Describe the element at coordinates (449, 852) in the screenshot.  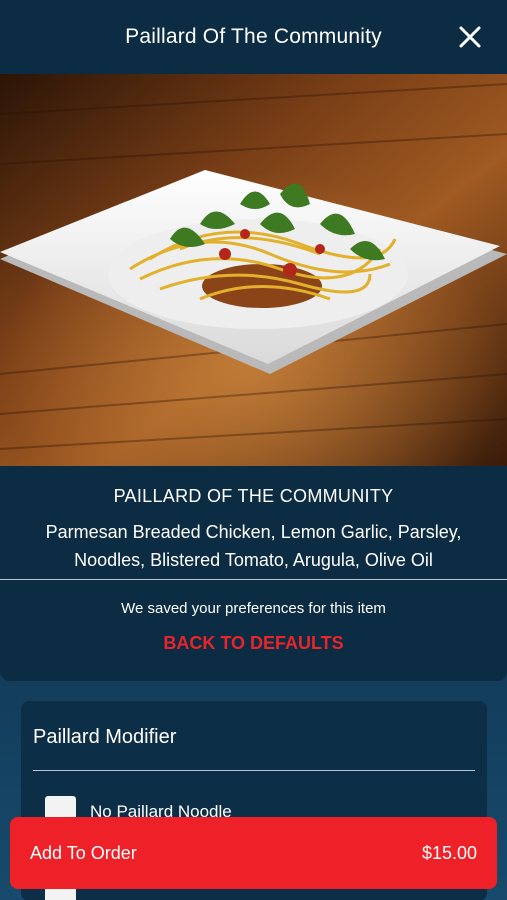
I see `price-label: $15.00` at that location.